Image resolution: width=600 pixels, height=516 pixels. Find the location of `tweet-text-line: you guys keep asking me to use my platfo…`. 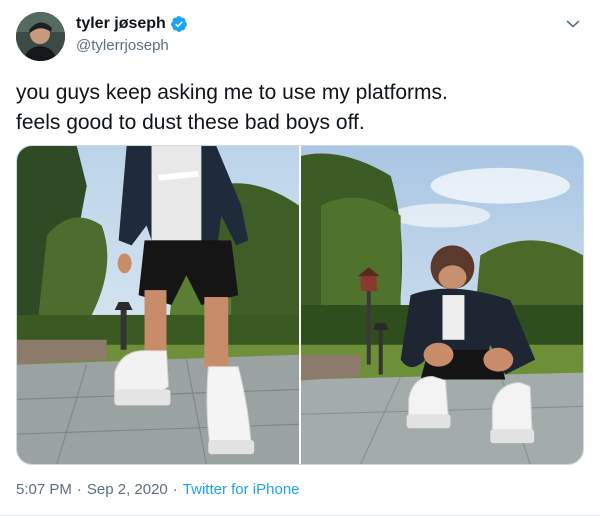

tweet-text-line: you guys keep asking me to use my platfo… is located at coordinates (232, 92).